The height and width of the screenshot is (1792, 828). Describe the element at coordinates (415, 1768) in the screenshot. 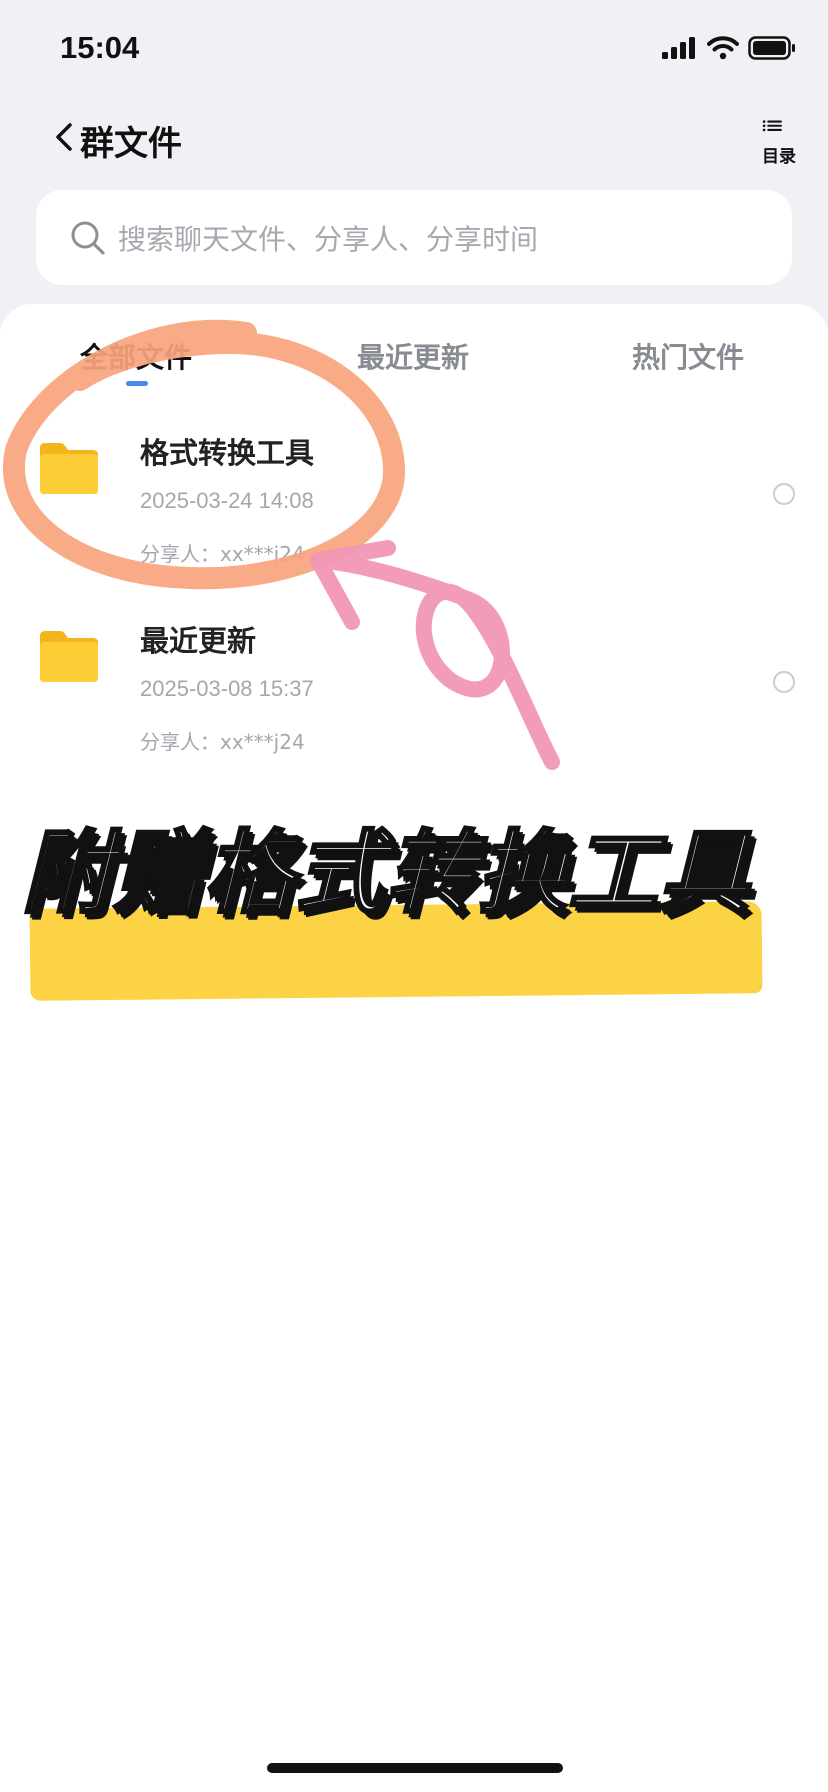

I see `home-indicator` at that location.